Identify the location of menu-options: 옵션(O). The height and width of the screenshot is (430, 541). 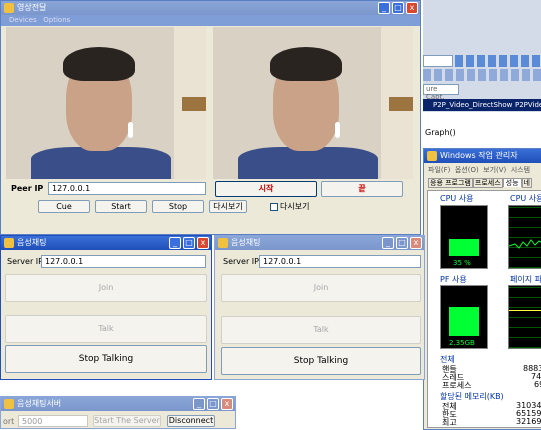
(467, 170).